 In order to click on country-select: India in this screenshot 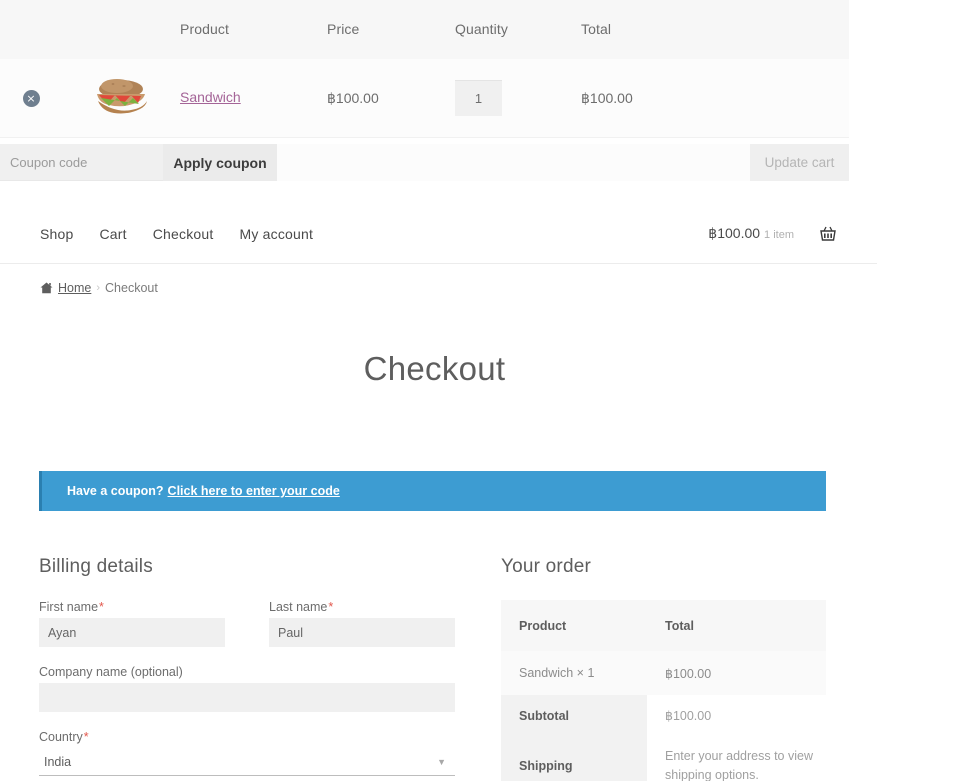, I will do `click(247, 762)`.